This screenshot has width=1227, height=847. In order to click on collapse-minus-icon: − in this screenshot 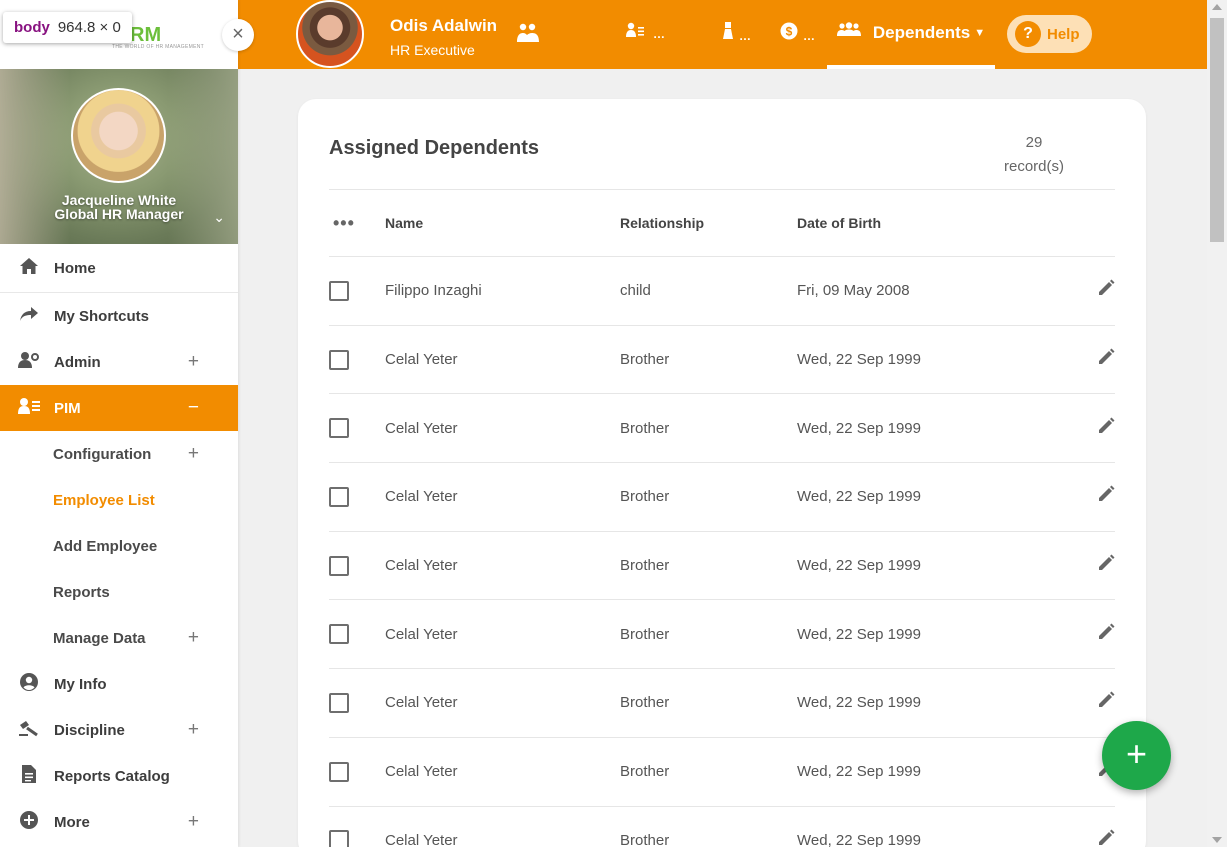, I will do `click(193, 408)`.